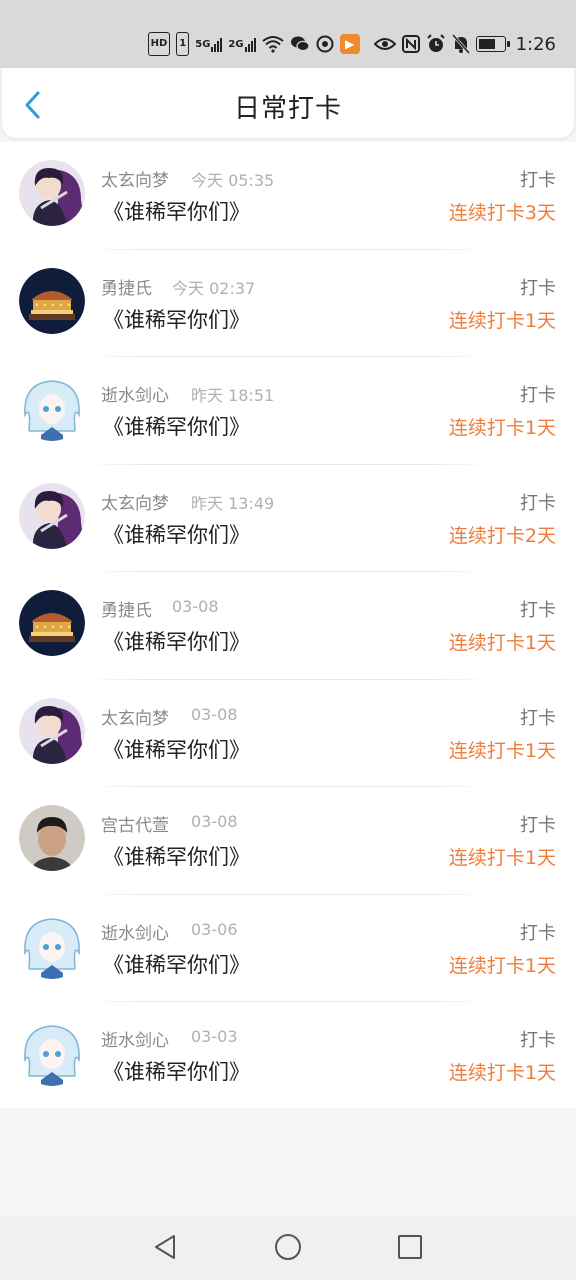  What do you see at coordinates (209, 44) in the screenshot?
I see `signal-5g-icon: 5G` at bounding box center [209, 44].